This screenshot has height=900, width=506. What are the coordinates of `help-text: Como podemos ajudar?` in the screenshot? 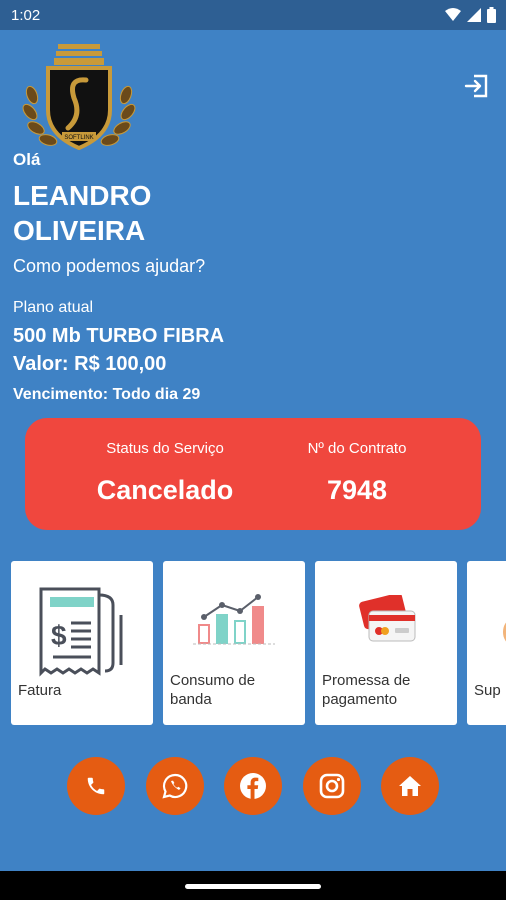 It's located at (109, 266).